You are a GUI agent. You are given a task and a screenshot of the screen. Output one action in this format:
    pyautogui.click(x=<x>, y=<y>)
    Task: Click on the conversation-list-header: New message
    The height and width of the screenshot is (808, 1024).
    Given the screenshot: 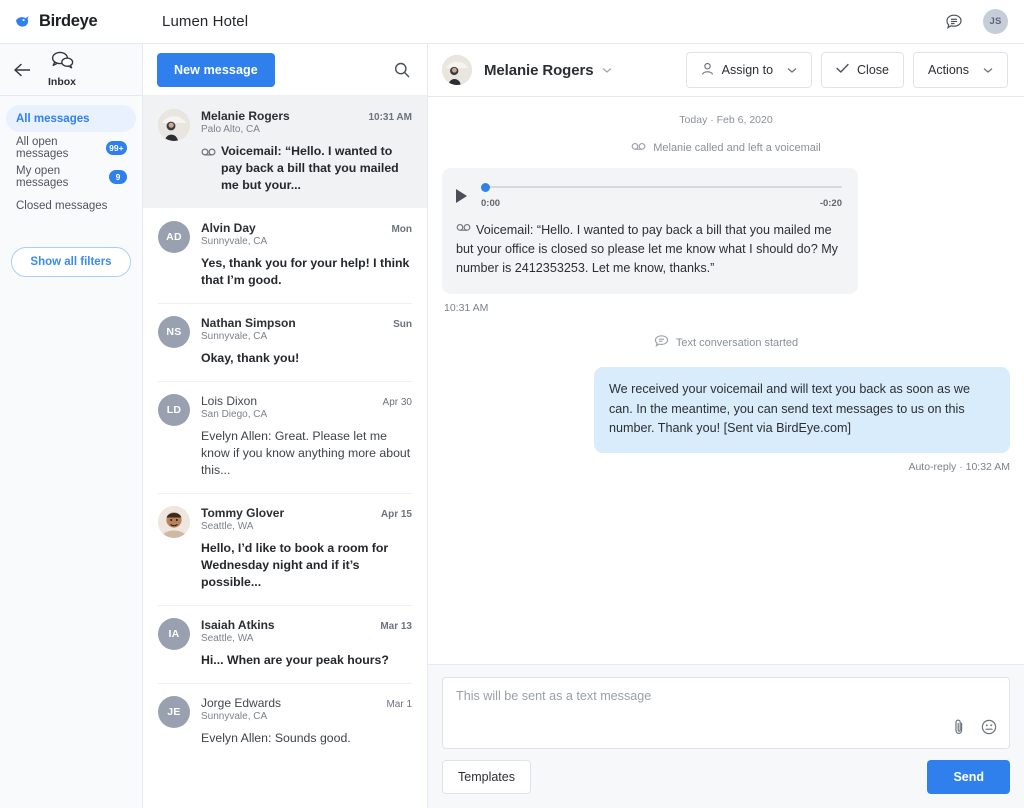 What is the action you would take?
    pyautogui.click(x=285, y=70)
    